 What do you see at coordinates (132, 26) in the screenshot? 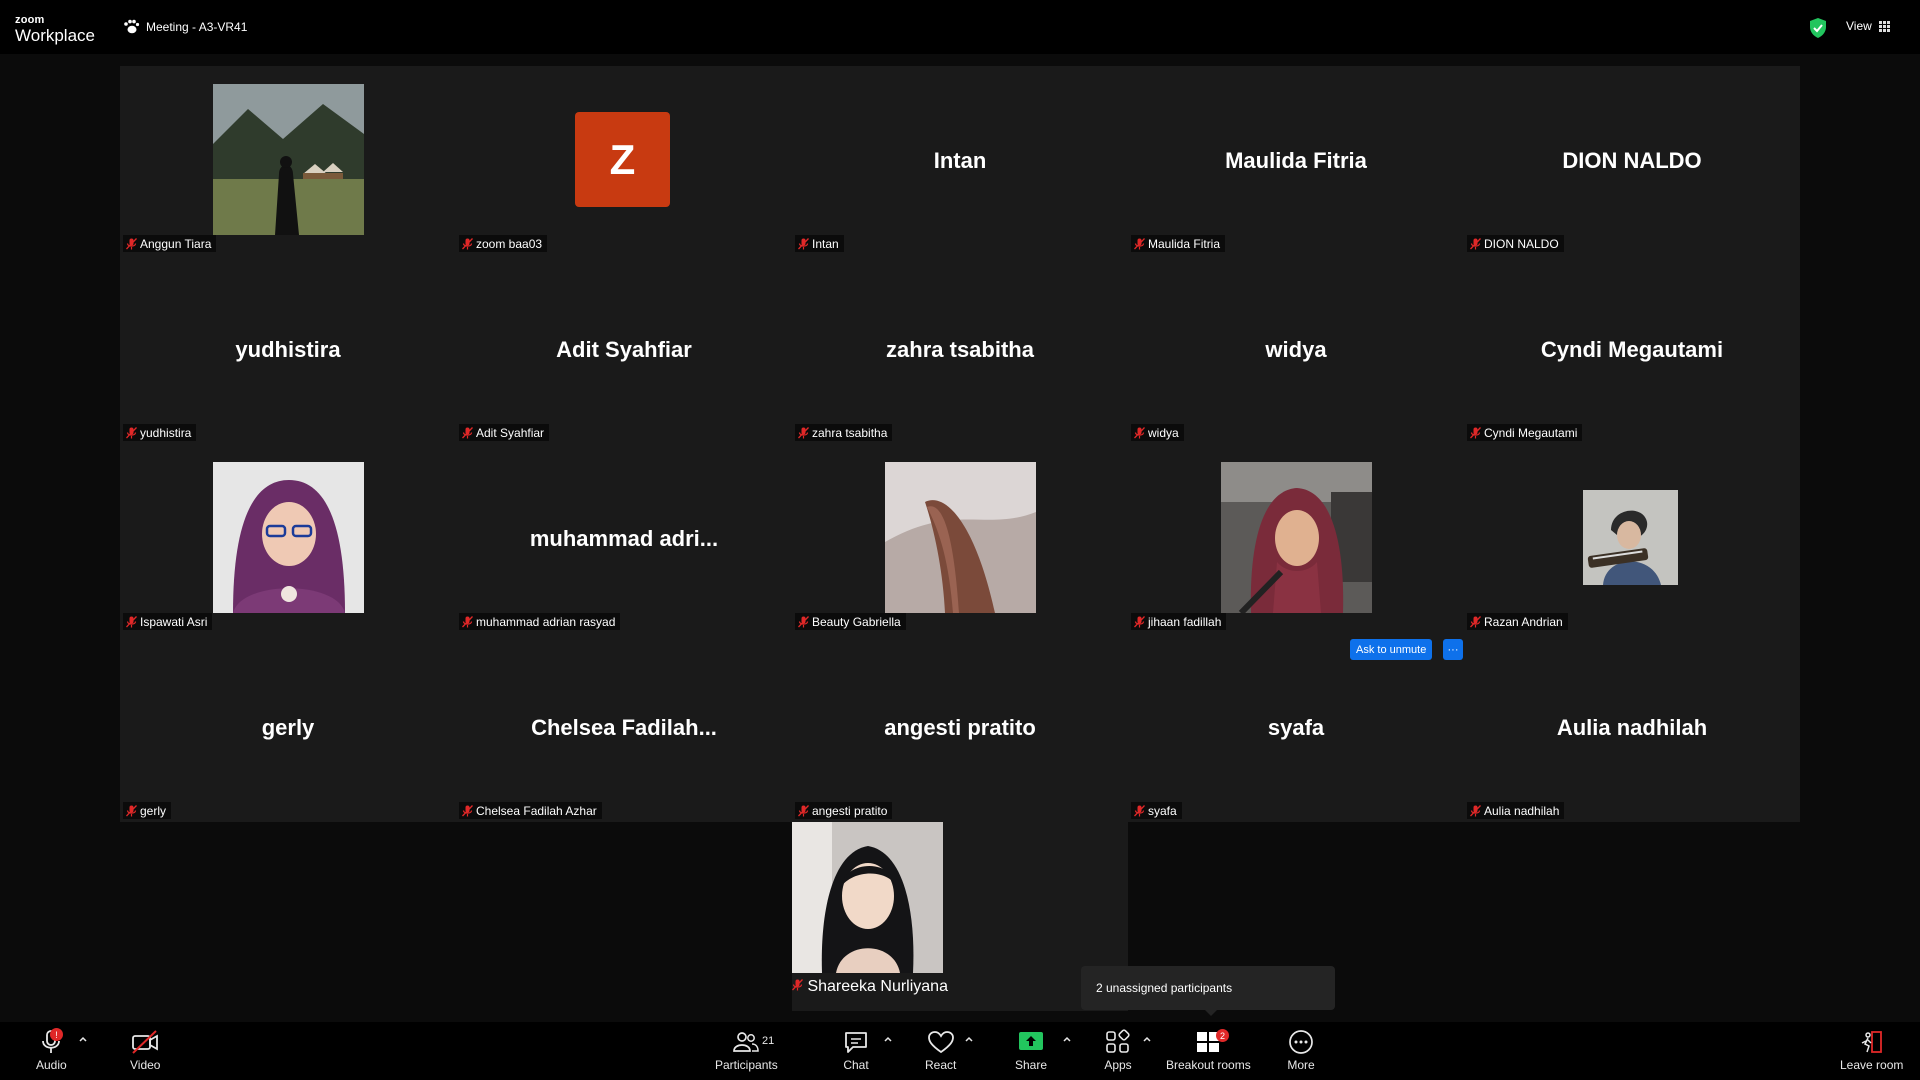
I see `paw-icon` at bounding box center [132, 26].